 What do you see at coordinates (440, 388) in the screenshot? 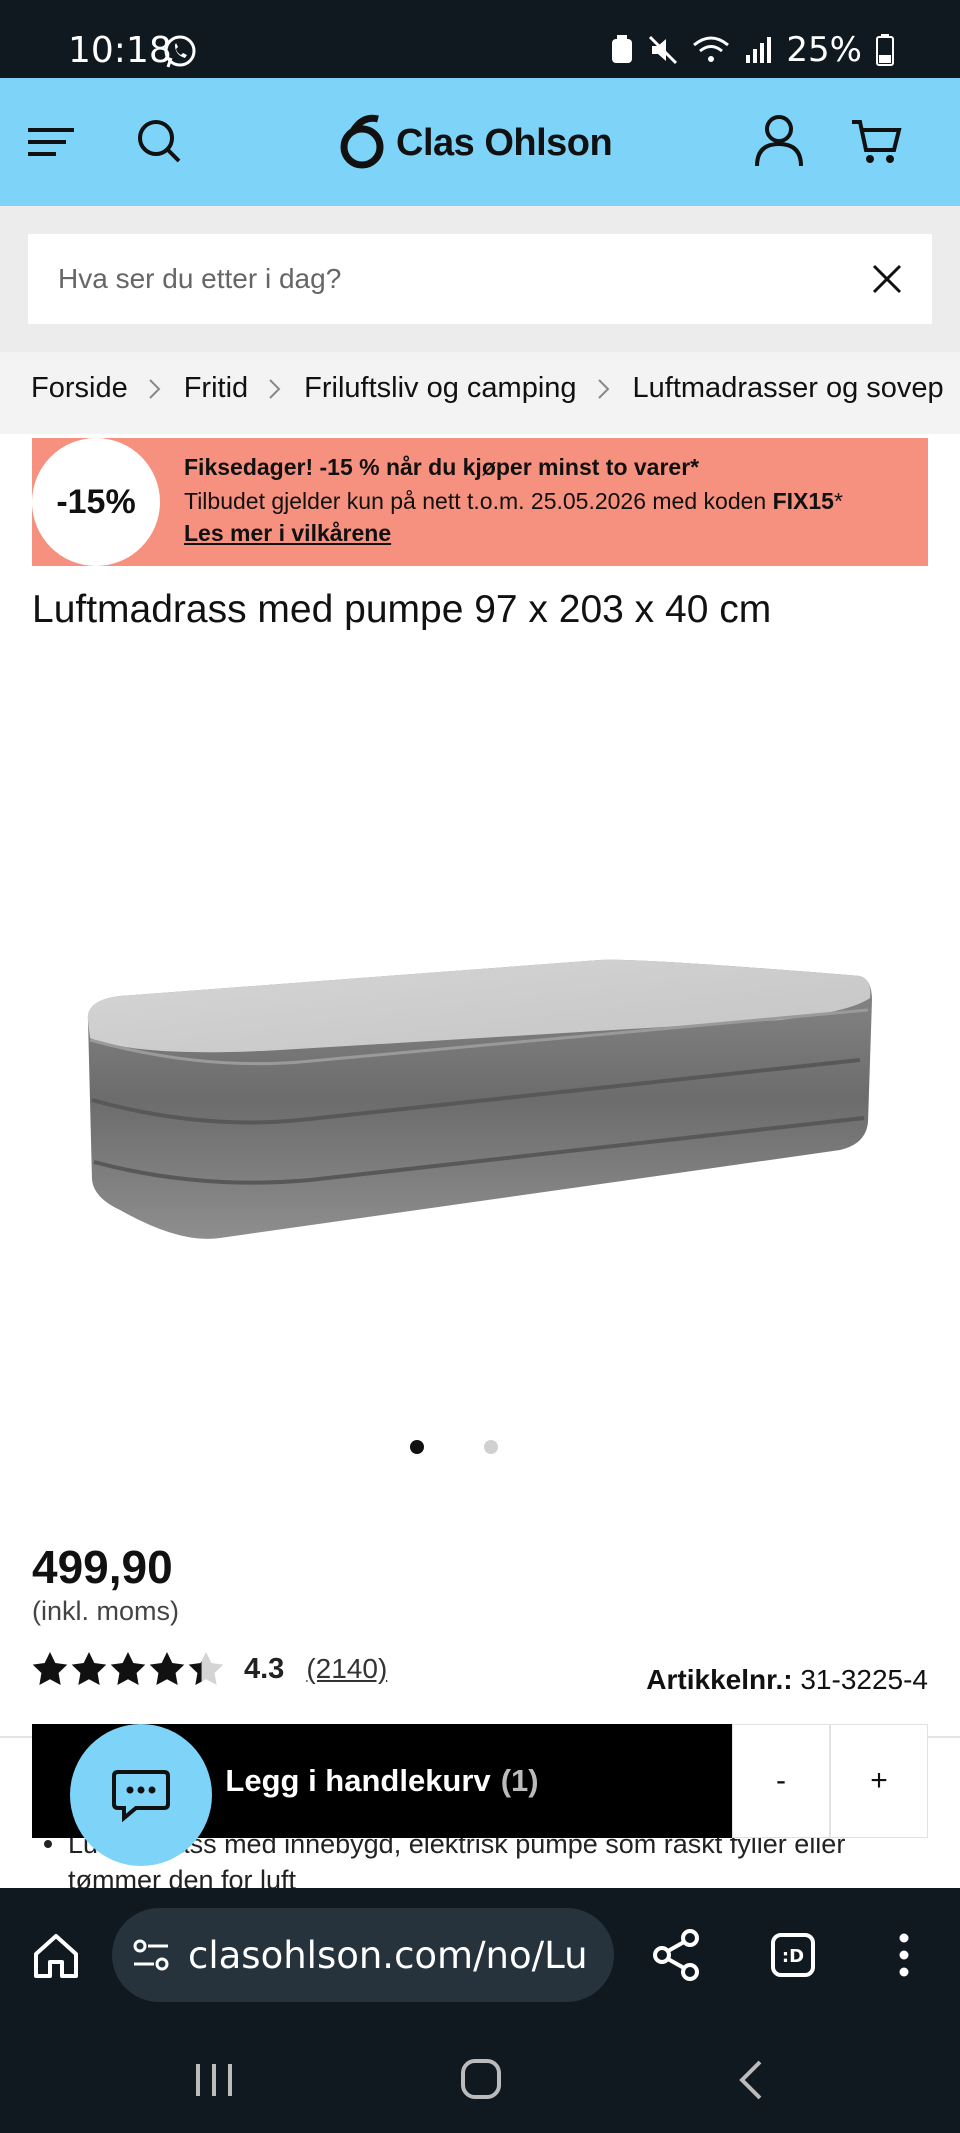
I see `breadcrumb-item-friluftsliv: Friluftsliv og camping` at bounding box center [440, 388].